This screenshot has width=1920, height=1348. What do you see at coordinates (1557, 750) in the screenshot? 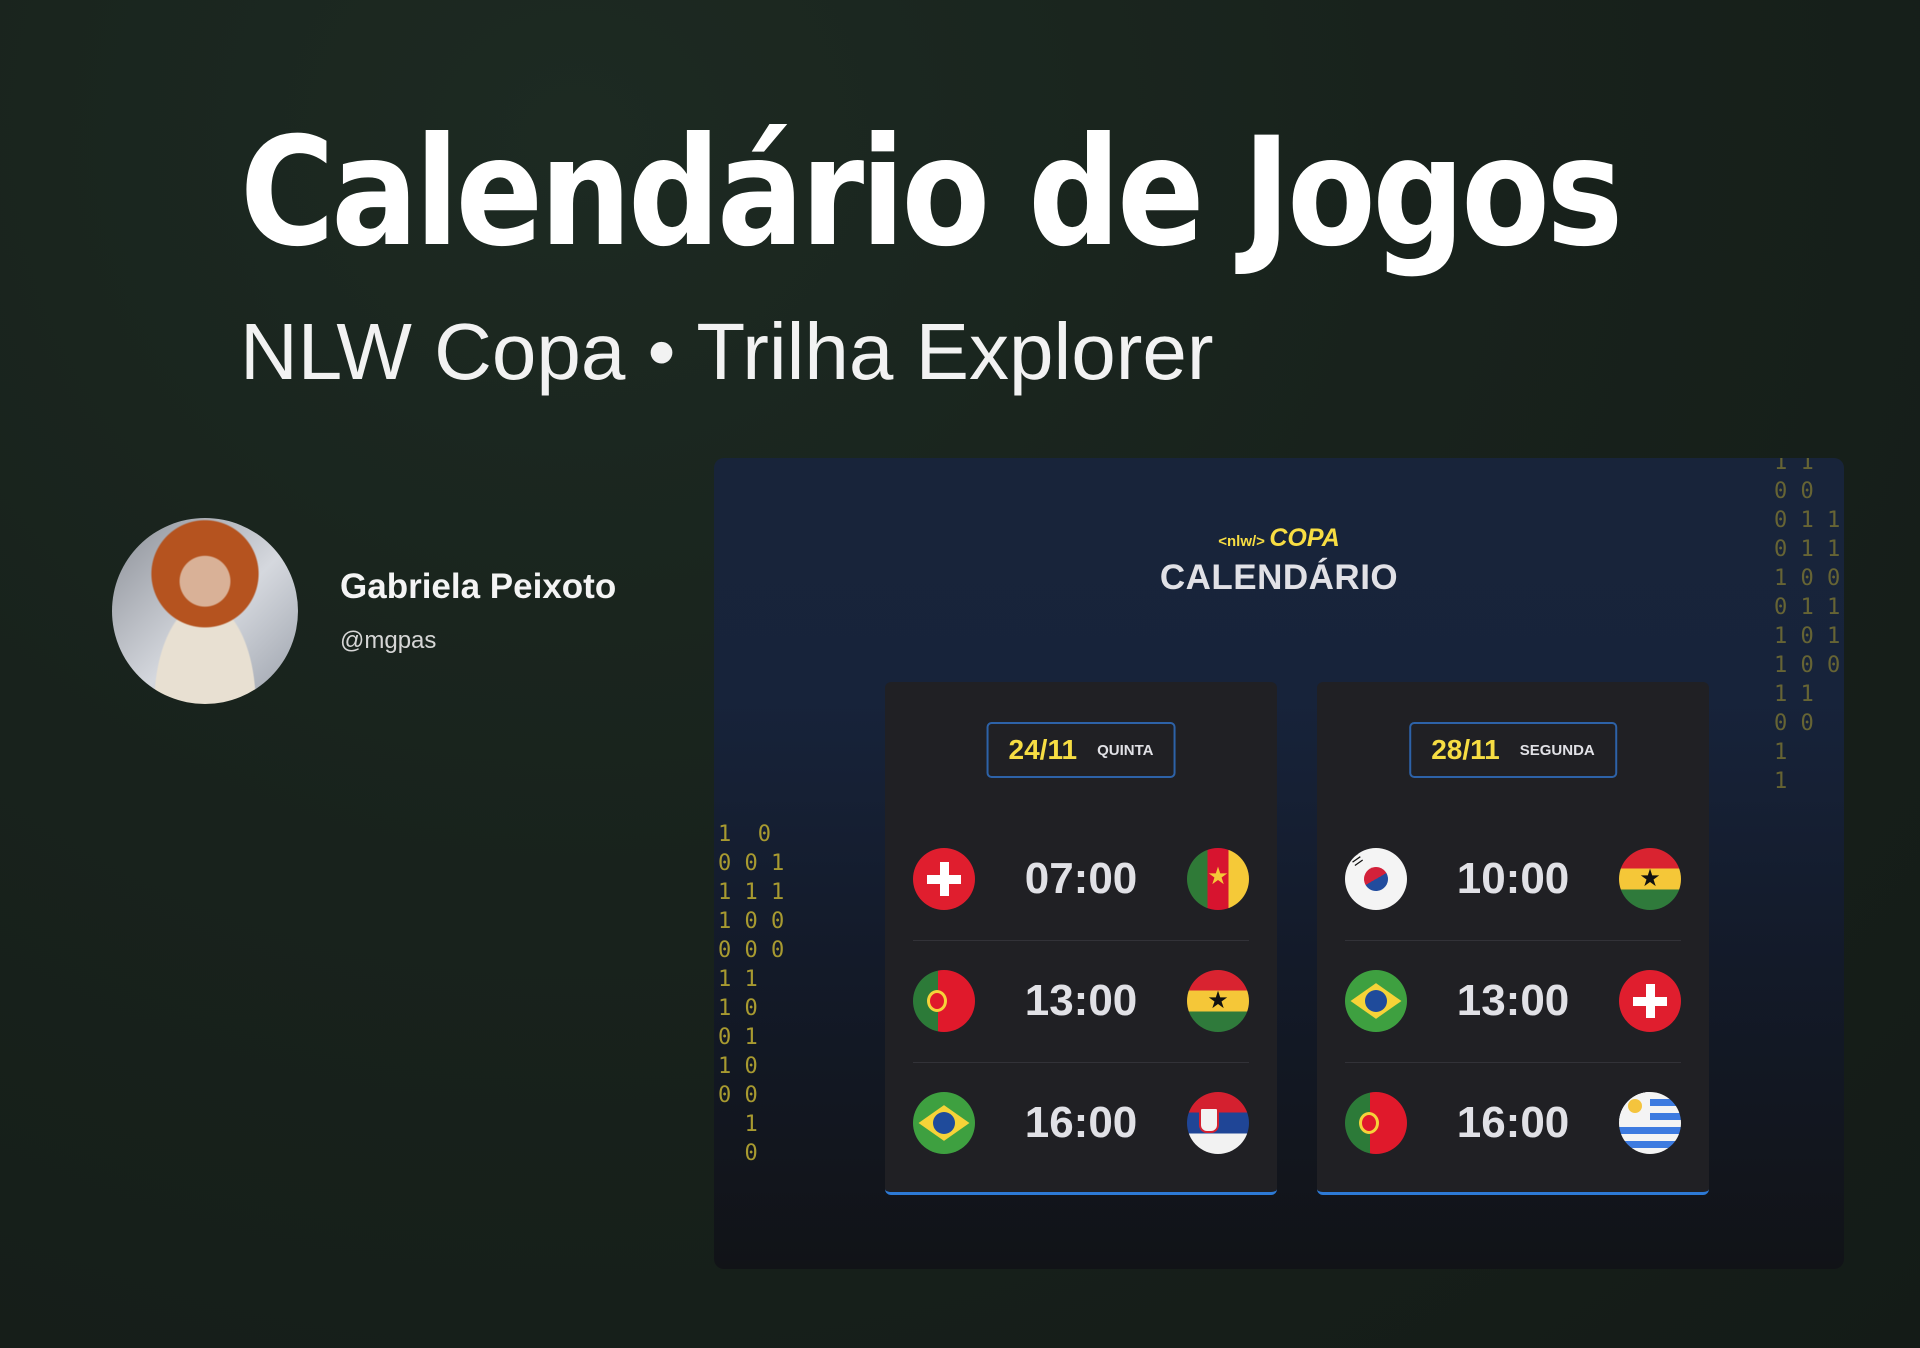
I see `weekday-label: SEGUNDA` at bounding box center [1557, 750].